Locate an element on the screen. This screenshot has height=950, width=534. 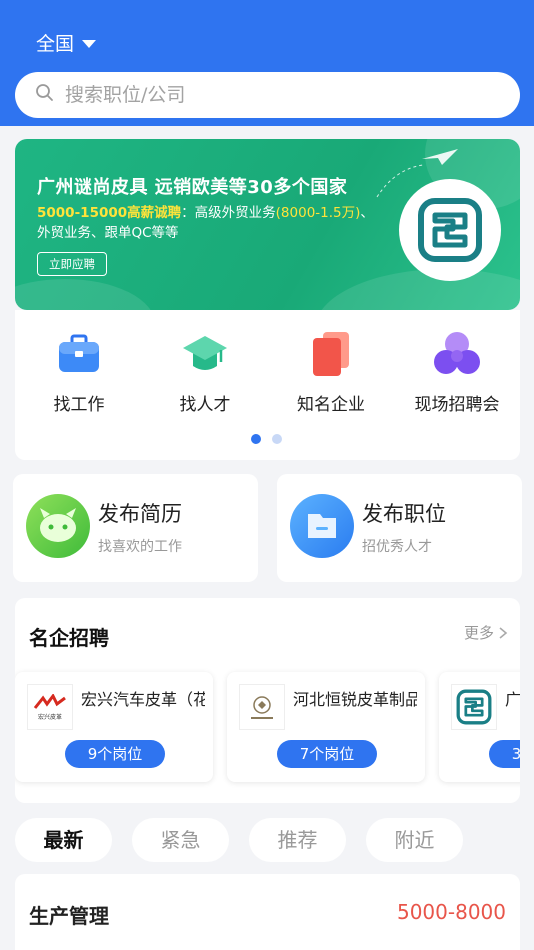
carousel-dot is located at coordinates (277, 439).